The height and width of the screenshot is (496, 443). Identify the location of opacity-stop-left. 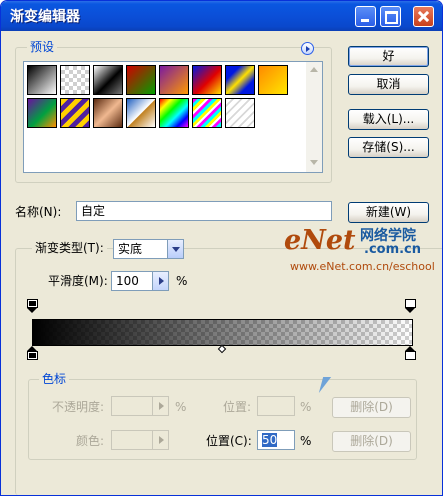
(32, 306).